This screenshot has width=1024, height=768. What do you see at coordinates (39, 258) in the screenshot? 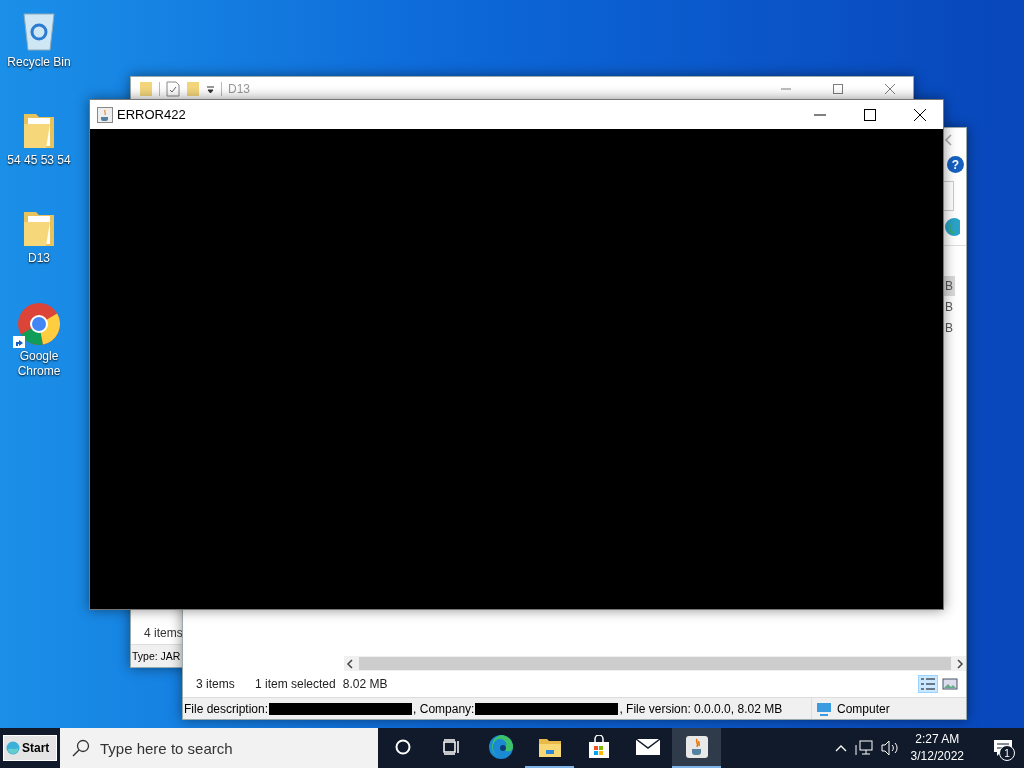
I see `desktop-icon-label: D13` at bounding box center [39, 258].